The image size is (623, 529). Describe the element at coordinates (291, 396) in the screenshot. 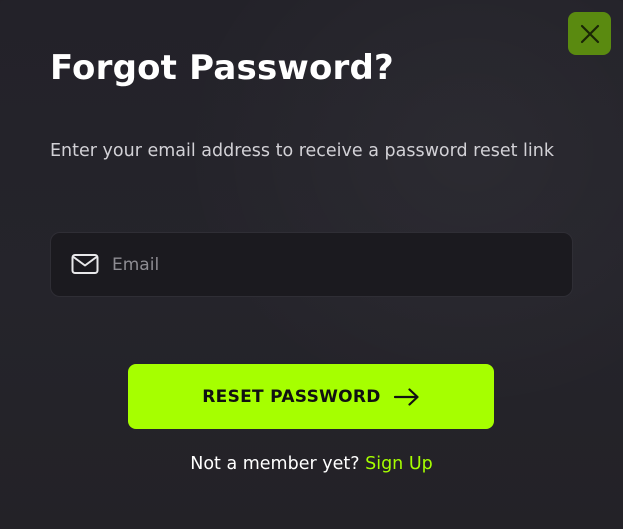

I see `reset-password-label: RESET PASSWORD` at that location.